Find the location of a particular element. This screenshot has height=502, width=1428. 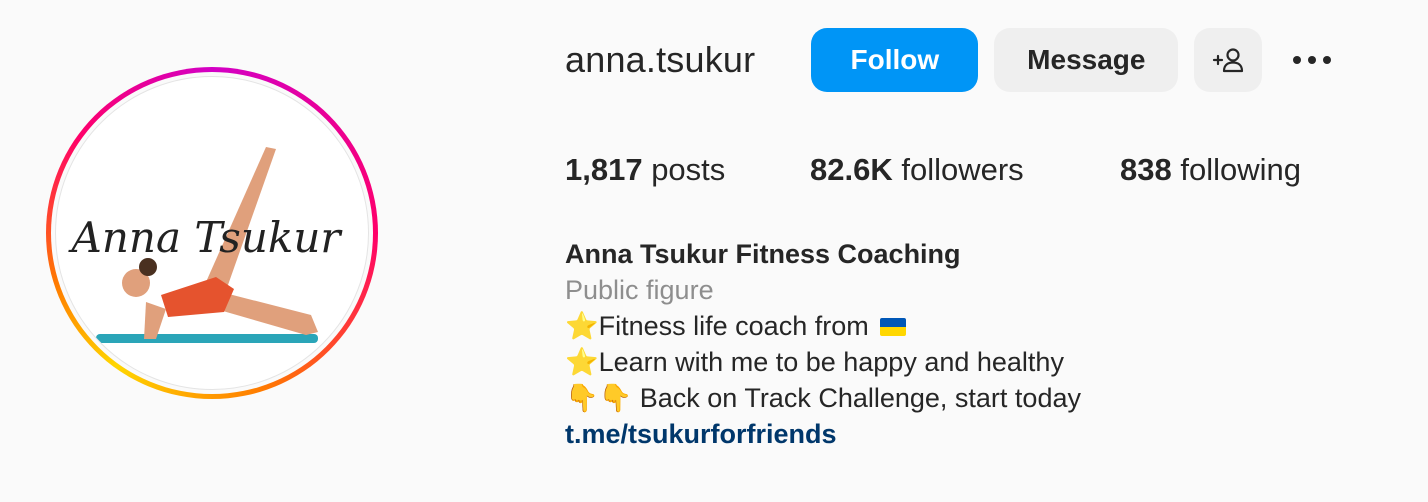

avatar: Anna Tsukur is located at coordinates (212, 233).